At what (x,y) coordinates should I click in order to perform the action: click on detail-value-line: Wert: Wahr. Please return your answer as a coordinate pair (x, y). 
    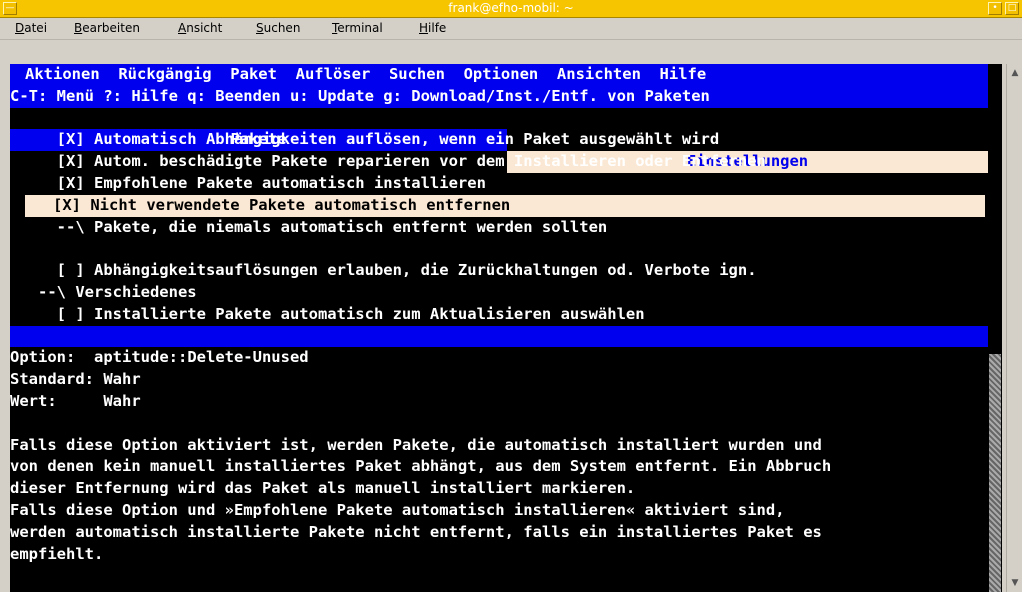
    Looking at the image, I should click on (75, 401).